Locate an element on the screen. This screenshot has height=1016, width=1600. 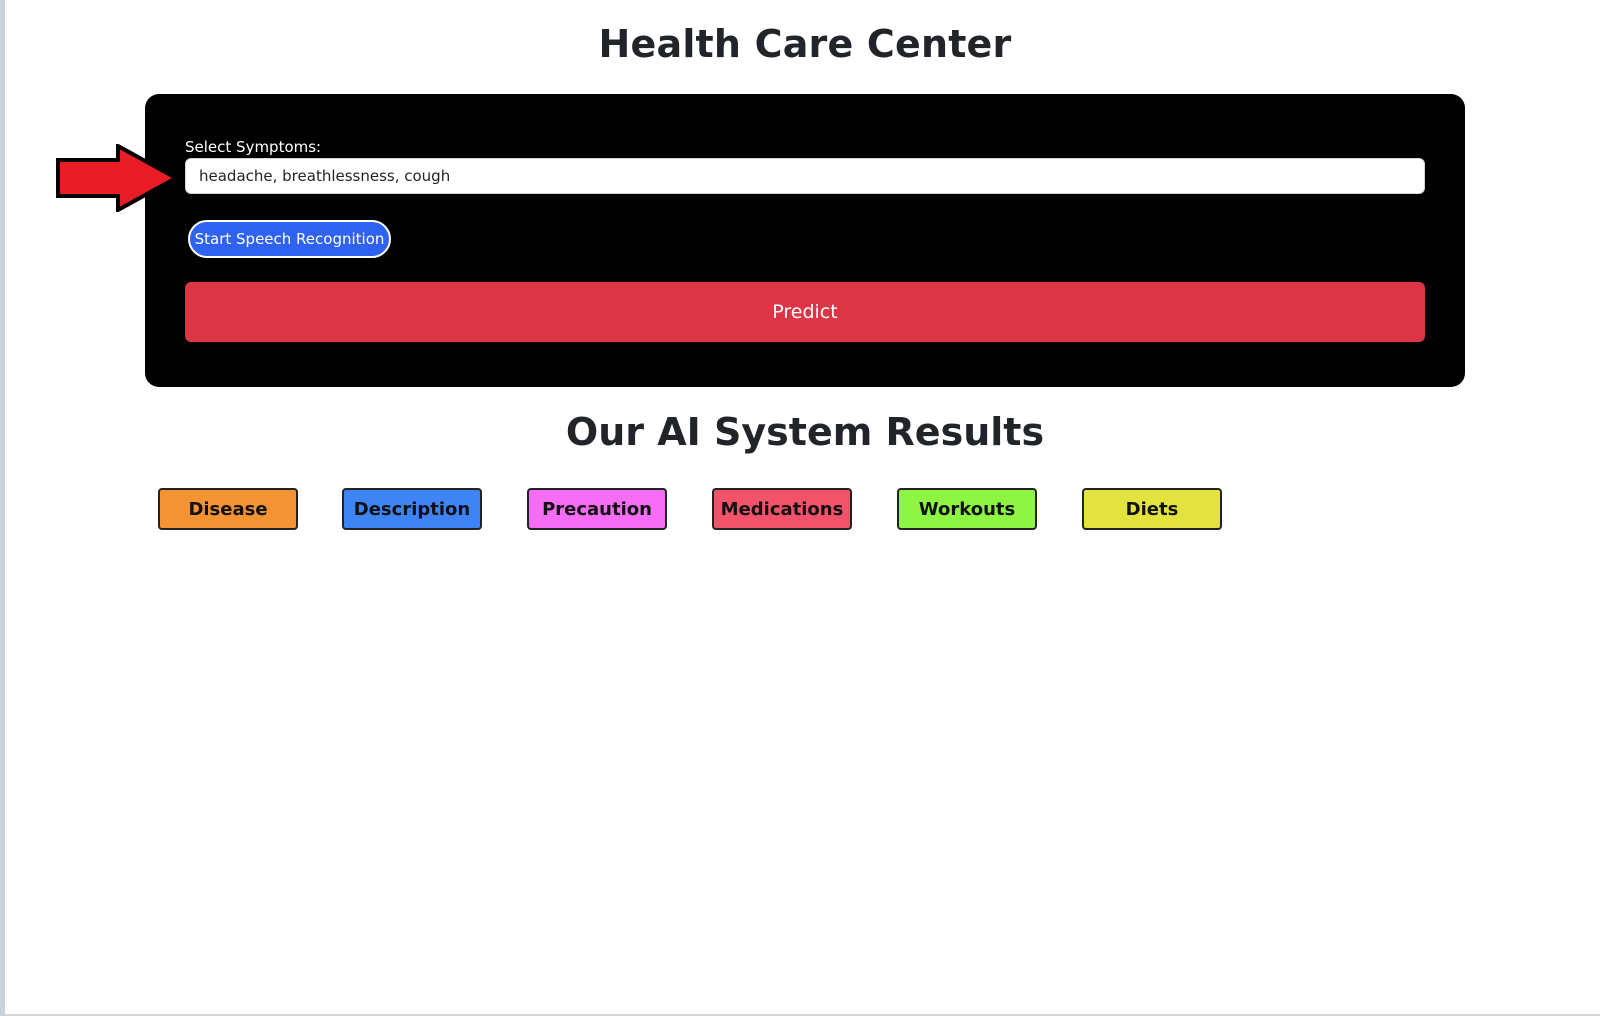
arrow-shape is located at coordinates (118, 178).